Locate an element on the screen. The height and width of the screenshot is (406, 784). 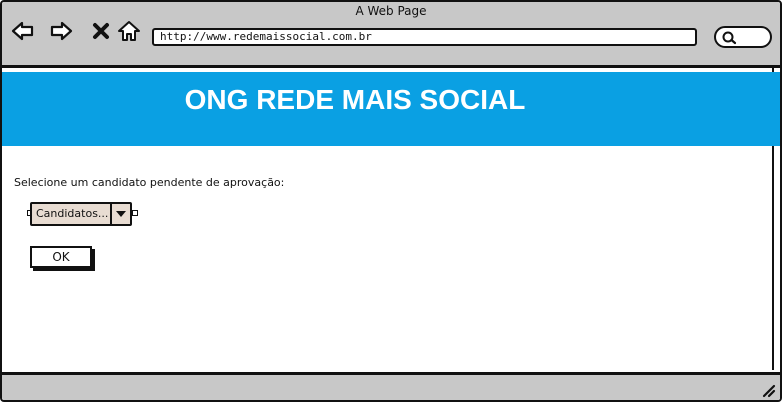
home-button is located at coordinates (129, 31).